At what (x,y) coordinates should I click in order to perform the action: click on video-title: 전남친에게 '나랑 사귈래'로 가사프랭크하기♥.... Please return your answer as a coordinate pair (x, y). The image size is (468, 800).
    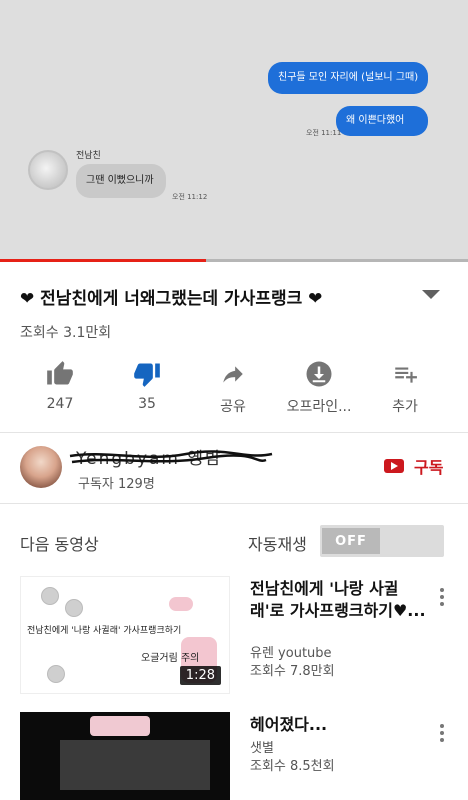
    Looking at the image, I should click on (340, 600).